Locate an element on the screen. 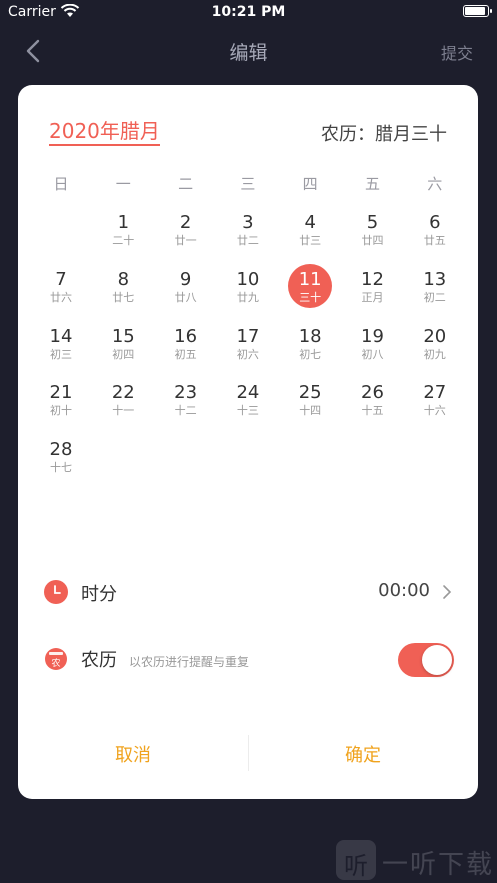  calendar-day: 20 初九 is located at coordinates (435, 349).